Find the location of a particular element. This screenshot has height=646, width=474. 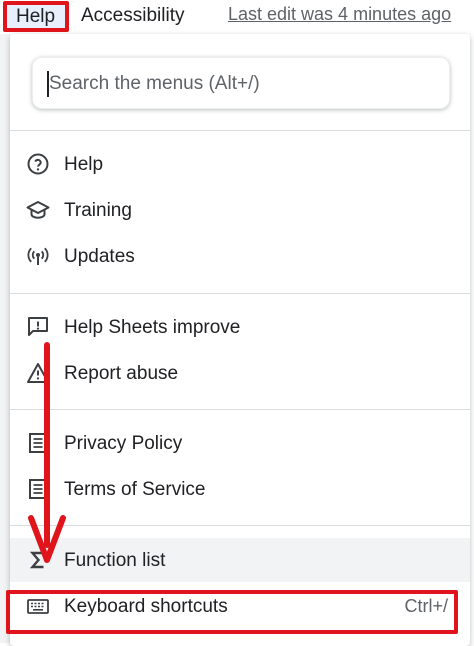

menu-search-box is located at coordinates (241, 83).